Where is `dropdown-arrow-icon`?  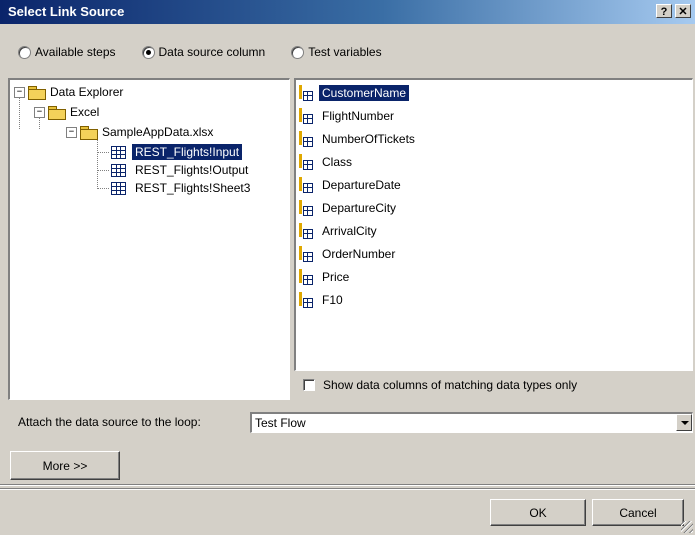
dropdown-arrow-icon is located at coordinates (684, 422).